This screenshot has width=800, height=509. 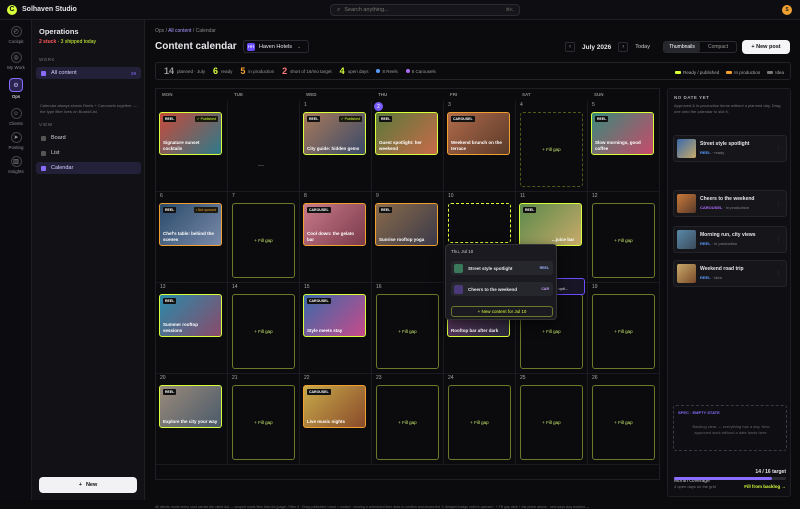 What do you see at coordinates (88, 168) in the screenshot?
I see `sidebar-item-calendar: Calendar` at bounding box center [88, 168].